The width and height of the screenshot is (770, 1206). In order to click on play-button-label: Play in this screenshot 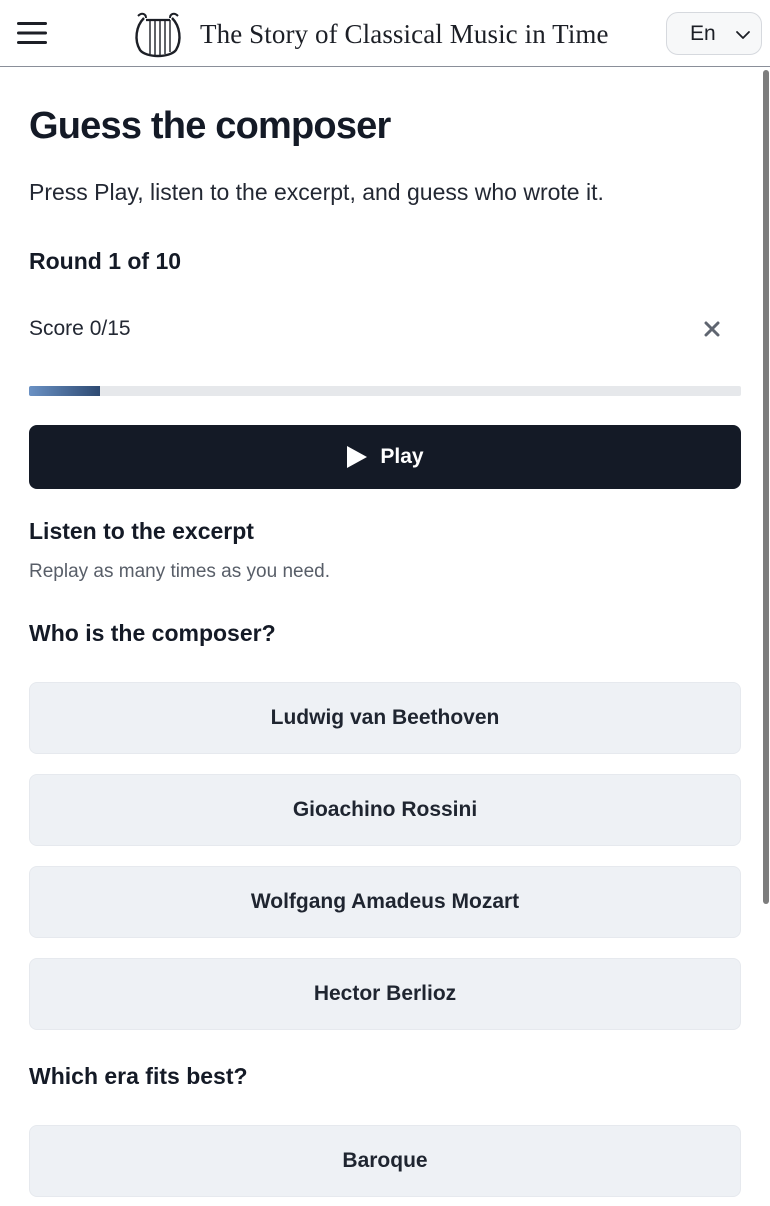, I will do `click(402, 456)`.